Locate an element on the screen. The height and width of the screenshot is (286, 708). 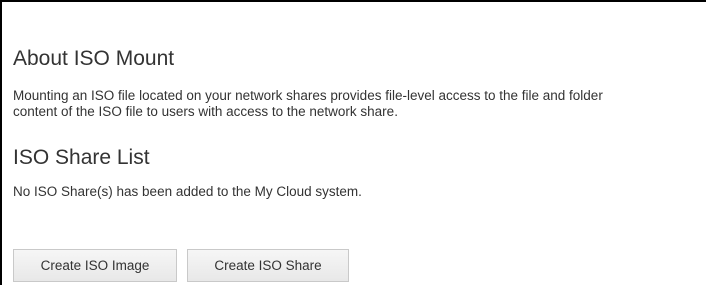
create-iso-share-button: Create ISO Share is located at coordinates (268, 265).